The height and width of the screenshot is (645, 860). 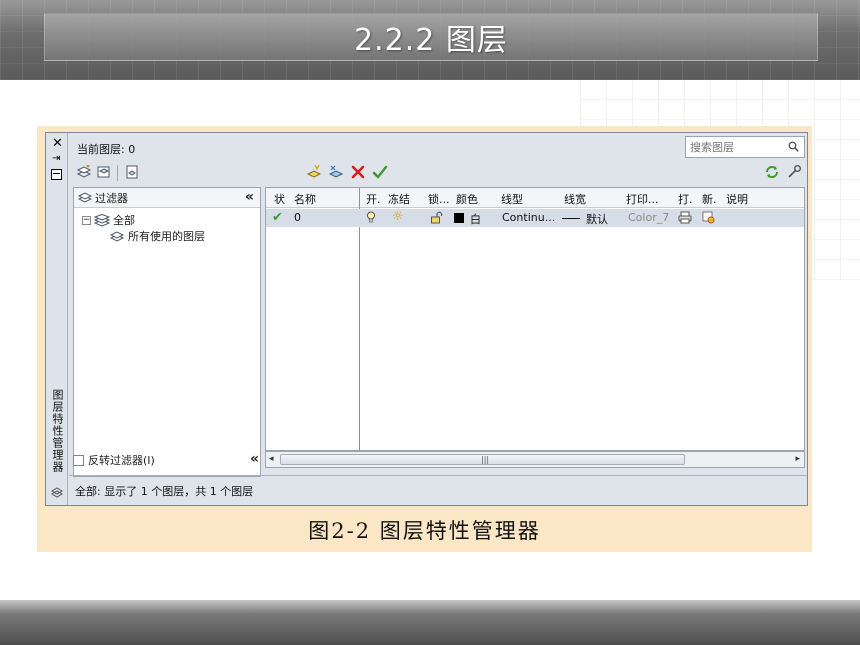 What do you see at coordinates (121, 460) in the screenshot?
I see `invert-filter-label: 反转过滤器(I)` at bounding box center [121, 460].